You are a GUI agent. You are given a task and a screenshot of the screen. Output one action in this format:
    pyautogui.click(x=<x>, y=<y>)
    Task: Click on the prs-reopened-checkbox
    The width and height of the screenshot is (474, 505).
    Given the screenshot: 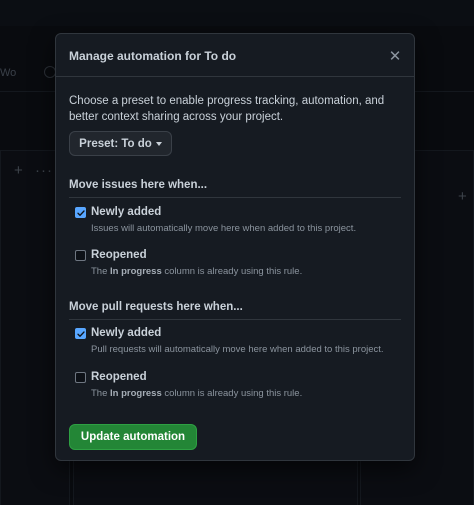 What is the action you would take?
    pyautogui.click(x=80, y=377)
    